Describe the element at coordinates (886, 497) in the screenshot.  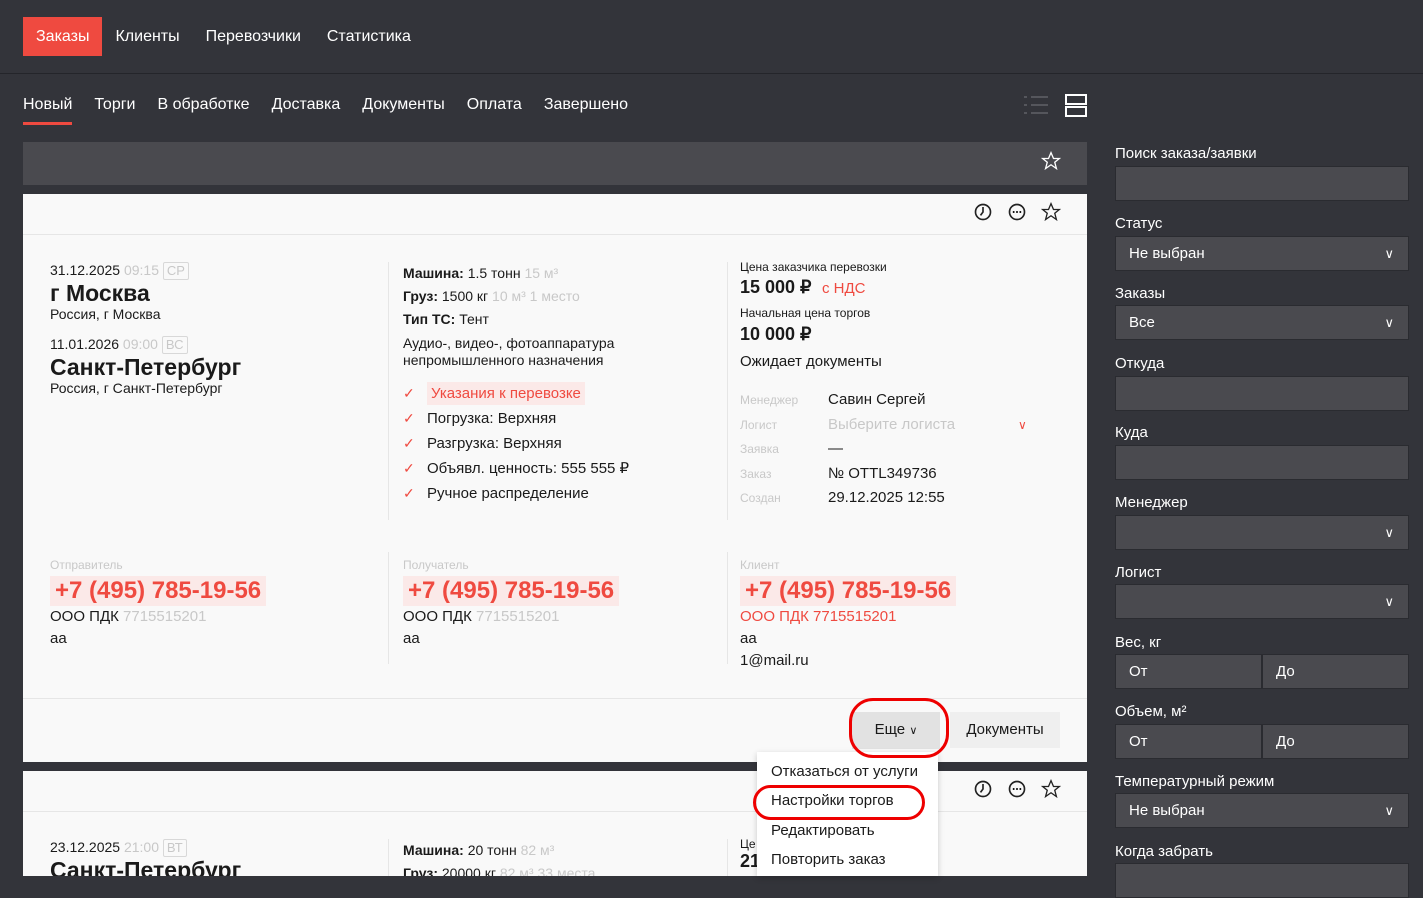
I see `created: 29.12.2025 12:55` at that location.